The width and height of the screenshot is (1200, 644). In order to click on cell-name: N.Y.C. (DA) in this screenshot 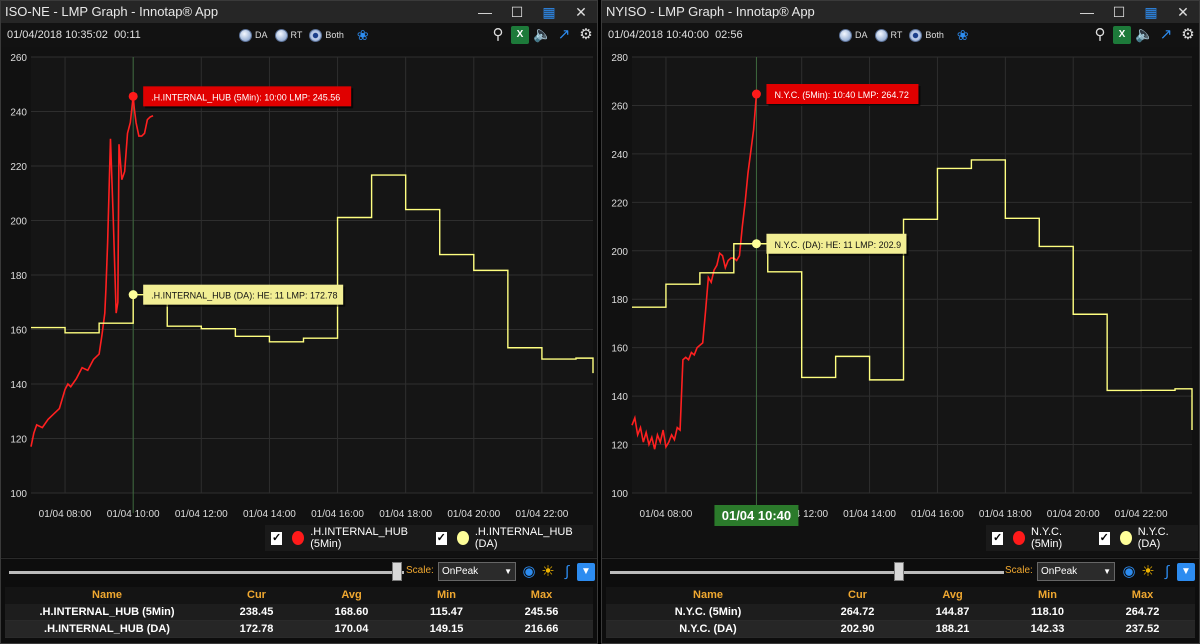, I will do `click(708, 629)`.